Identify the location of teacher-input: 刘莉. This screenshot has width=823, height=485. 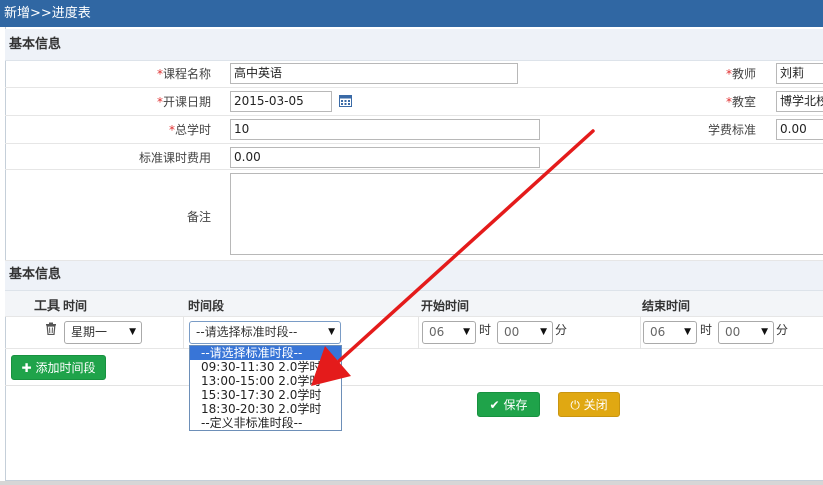
(799, 73).